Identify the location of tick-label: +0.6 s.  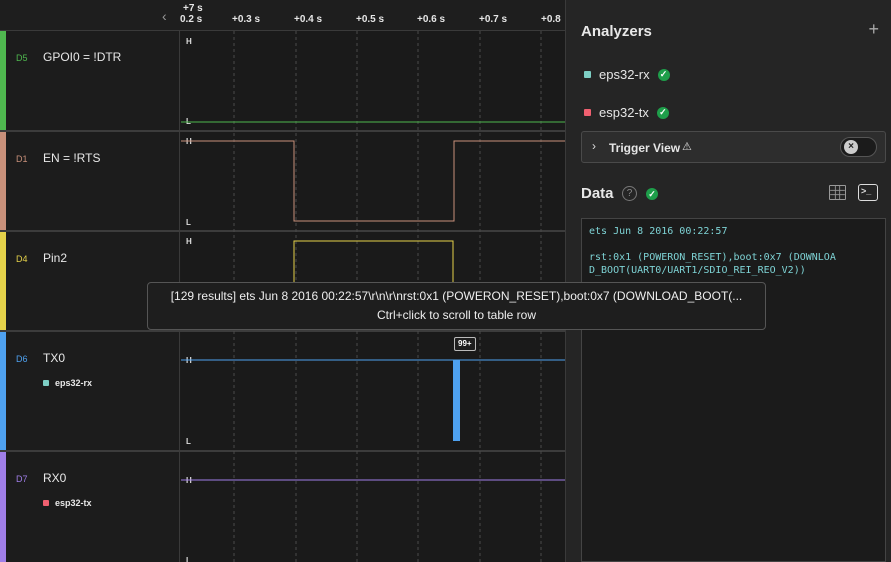
(431, 19).